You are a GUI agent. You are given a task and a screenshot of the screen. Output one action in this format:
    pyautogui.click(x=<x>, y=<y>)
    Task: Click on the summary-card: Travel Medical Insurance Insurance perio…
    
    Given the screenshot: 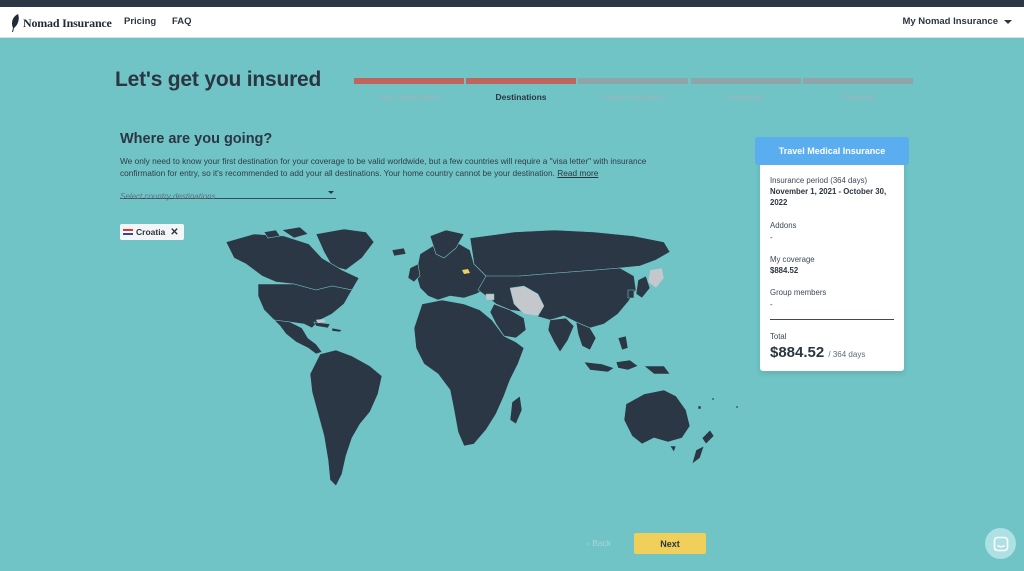 What is the action you would take?
    pyautogui.click(x=832, y=254)
    